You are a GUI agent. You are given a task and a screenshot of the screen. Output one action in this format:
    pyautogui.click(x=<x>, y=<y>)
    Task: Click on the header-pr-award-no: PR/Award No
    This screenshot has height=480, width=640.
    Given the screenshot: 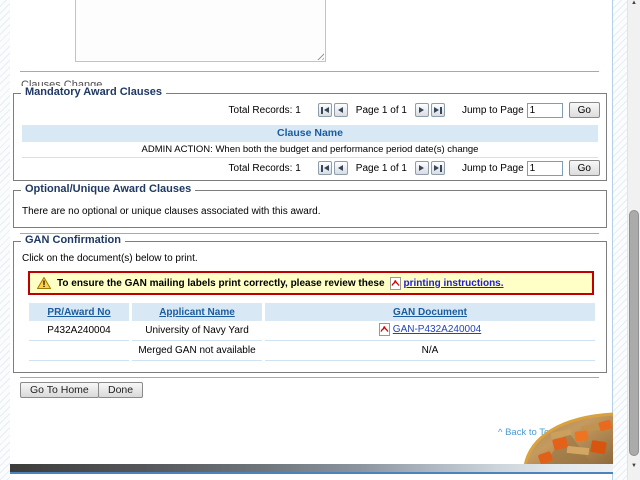 What is the action you would take?
    pyautogui.click(x=79, y=312)
    